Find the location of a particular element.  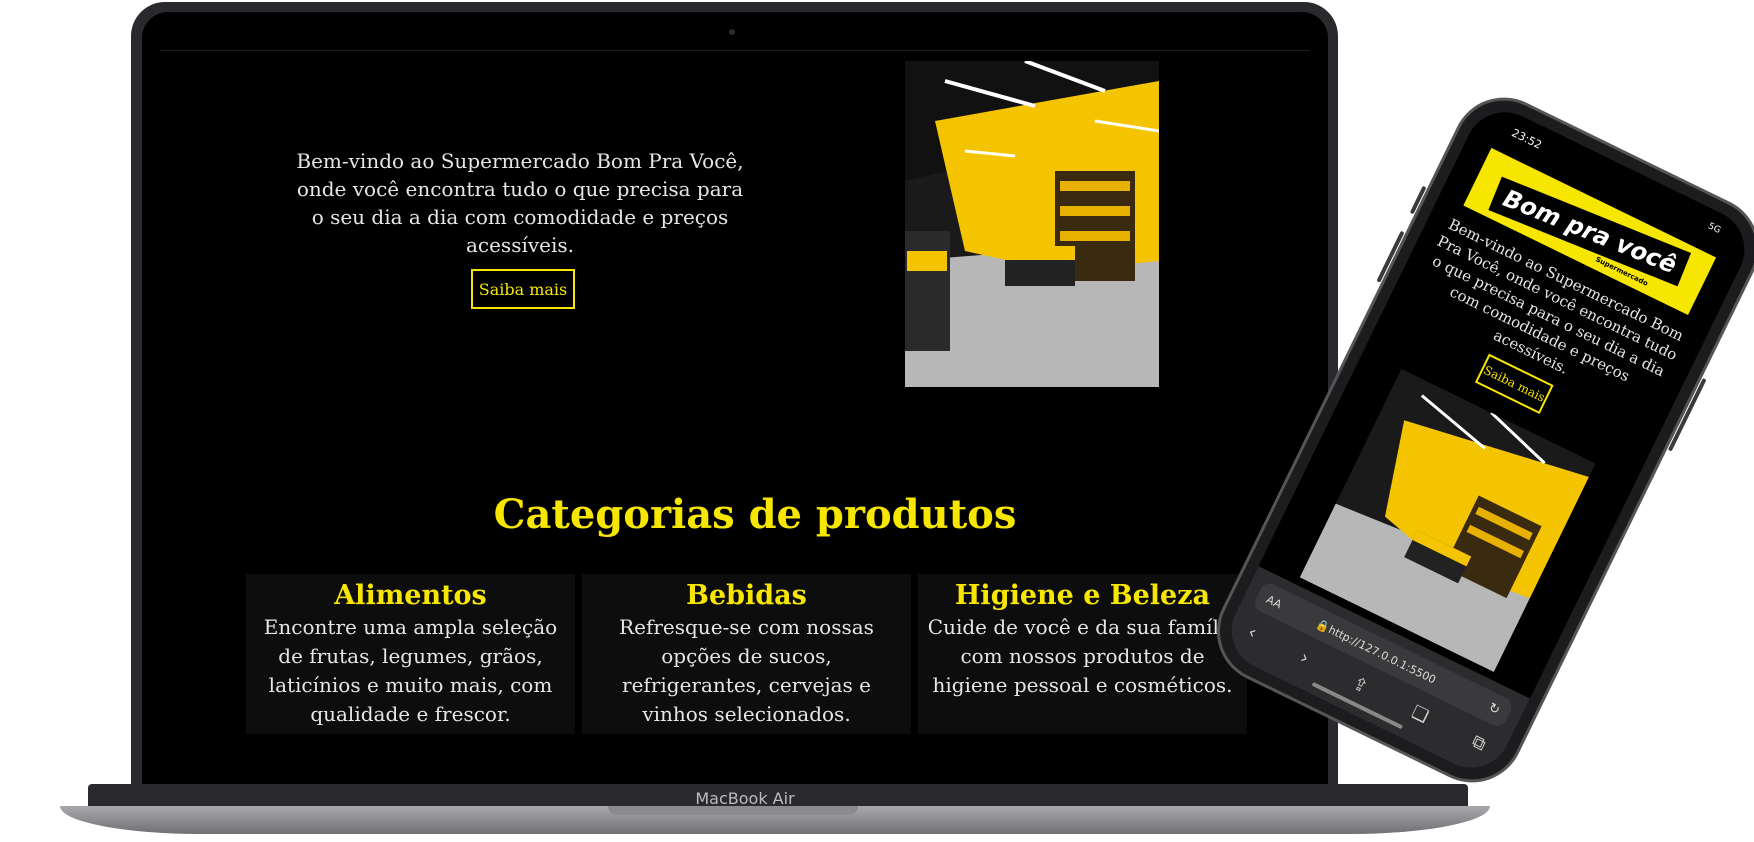

laptop-model-label: MacBook Air is located at coordinates (745, 798).